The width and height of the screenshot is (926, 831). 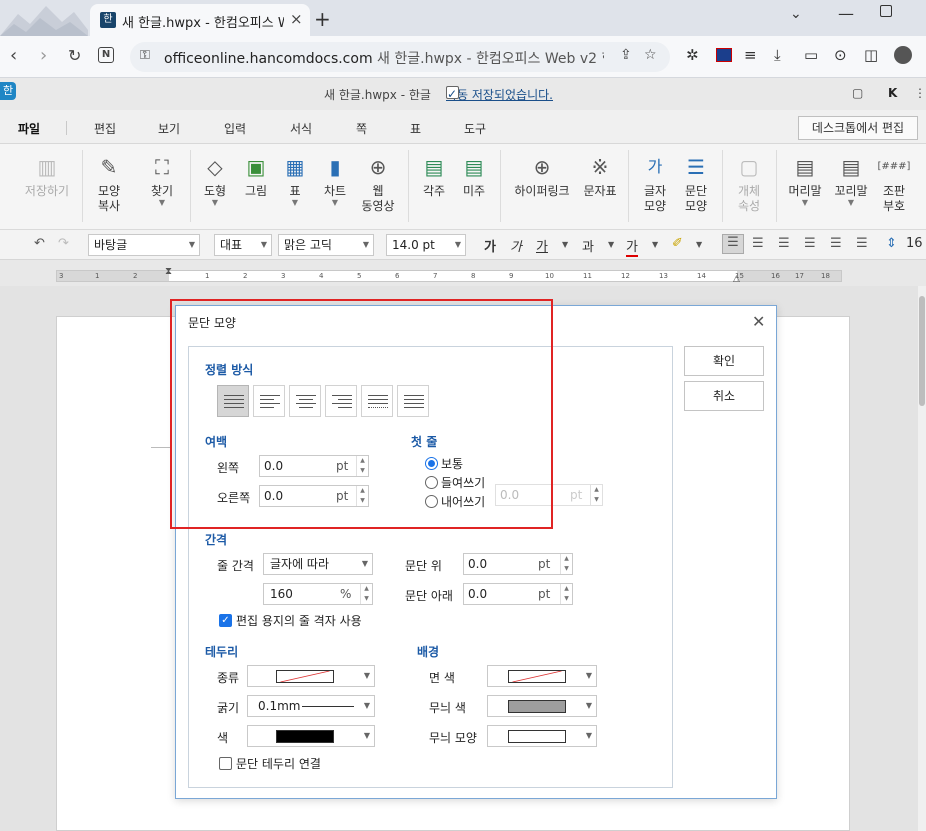 I want to click on bold-button: 가, so click(x=490, y=245).